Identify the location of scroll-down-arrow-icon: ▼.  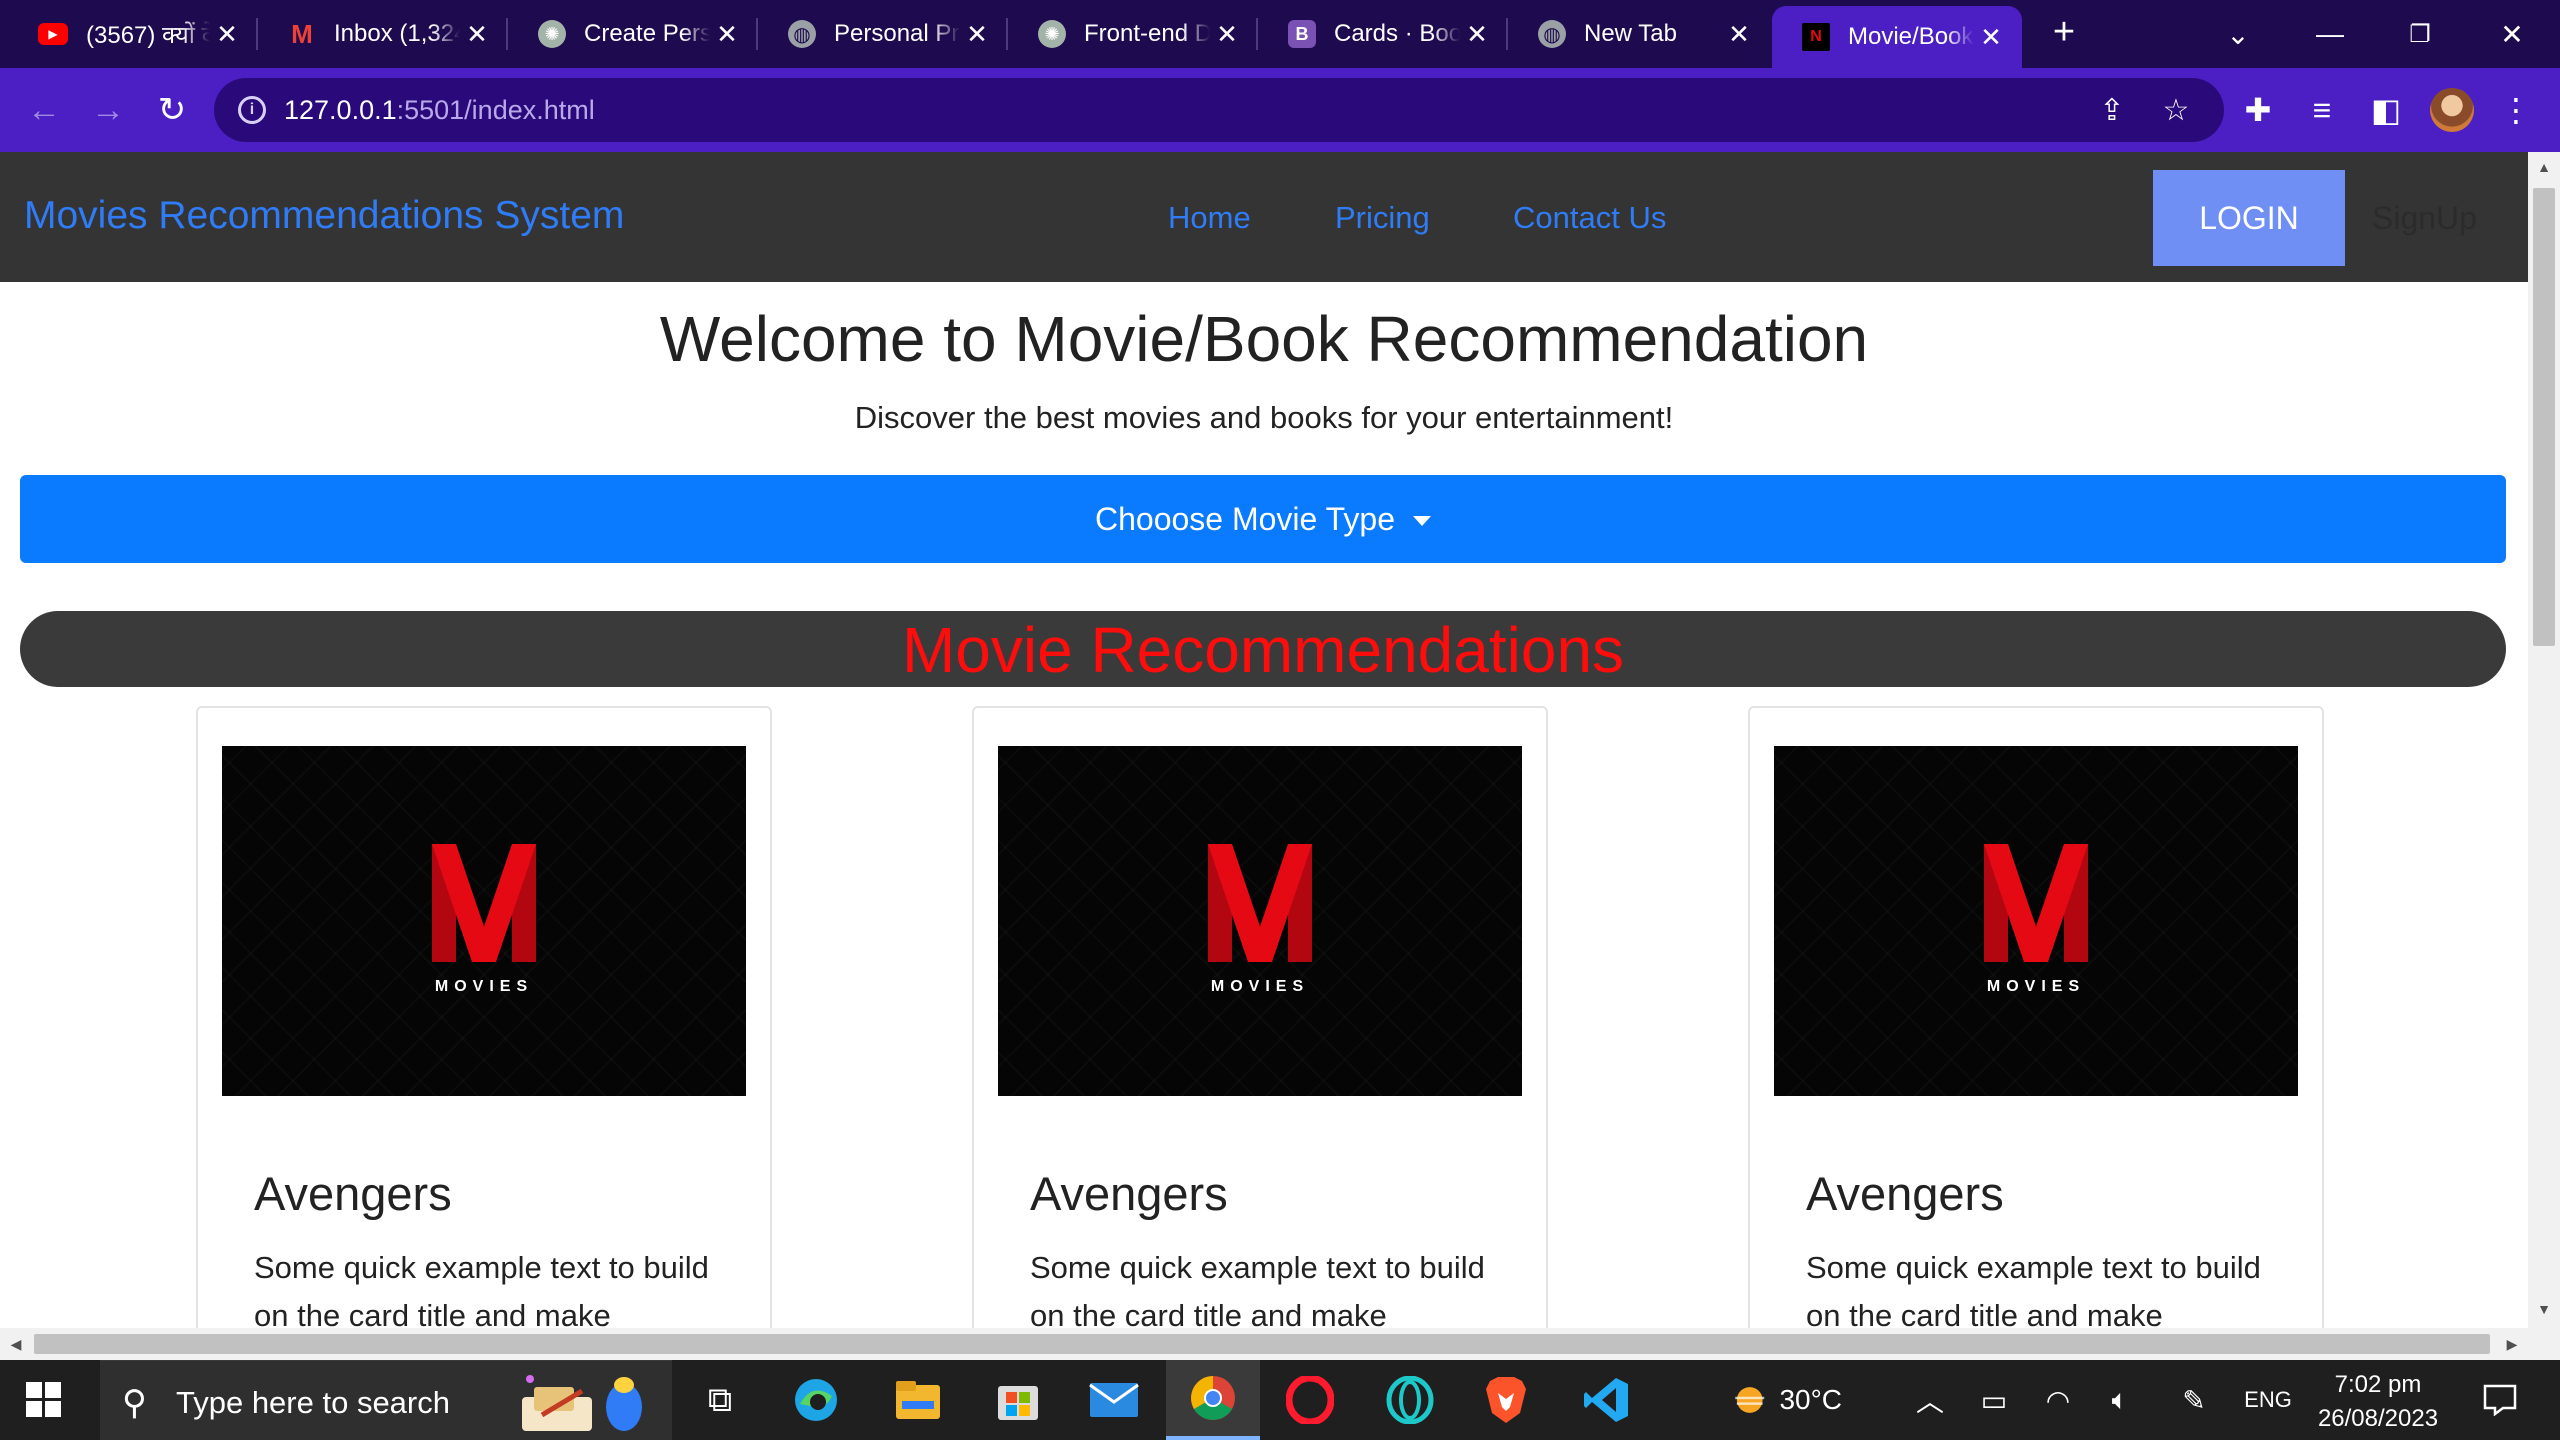
(2544, 1309).